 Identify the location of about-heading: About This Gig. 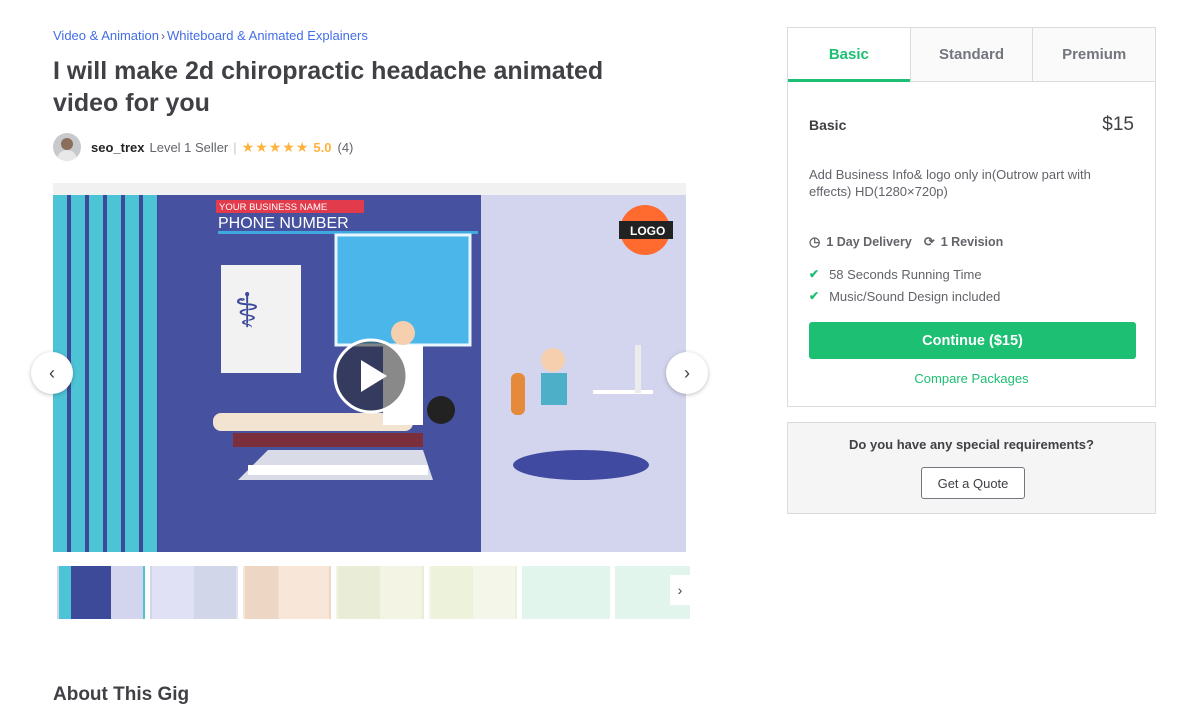
(121, 694).